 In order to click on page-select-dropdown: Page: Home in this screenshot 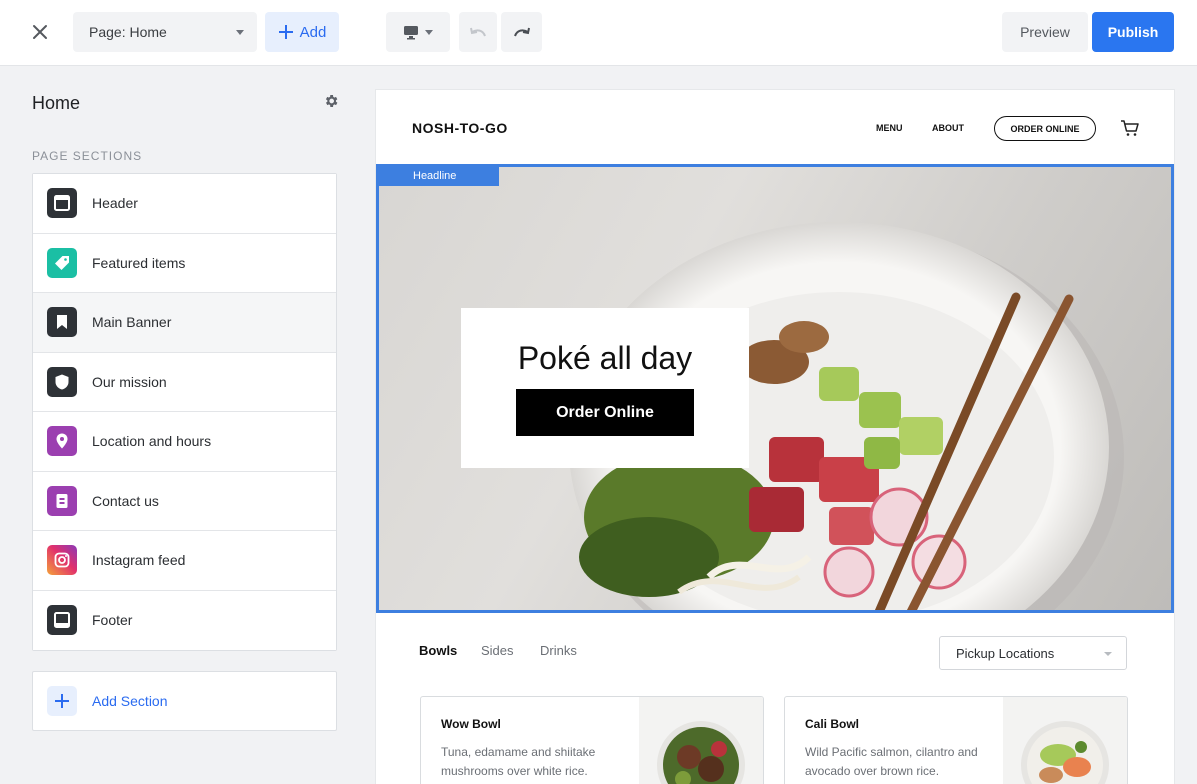, I will do `click(165, 32)`.